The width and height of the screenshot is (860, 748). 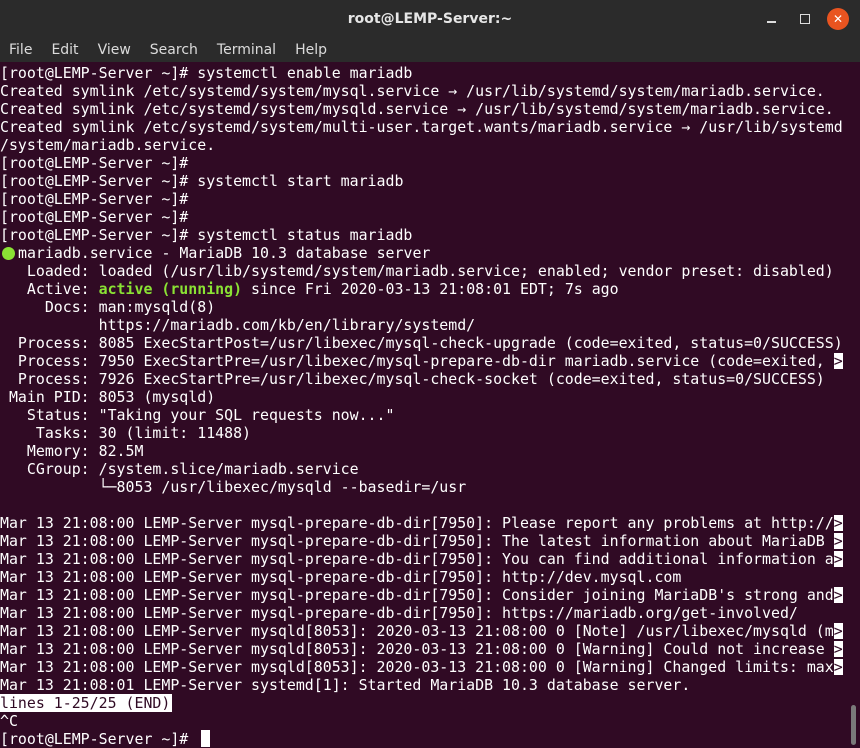 I want to click on terminal-line: /system/mariadb.service., so click(x=108, y=145).